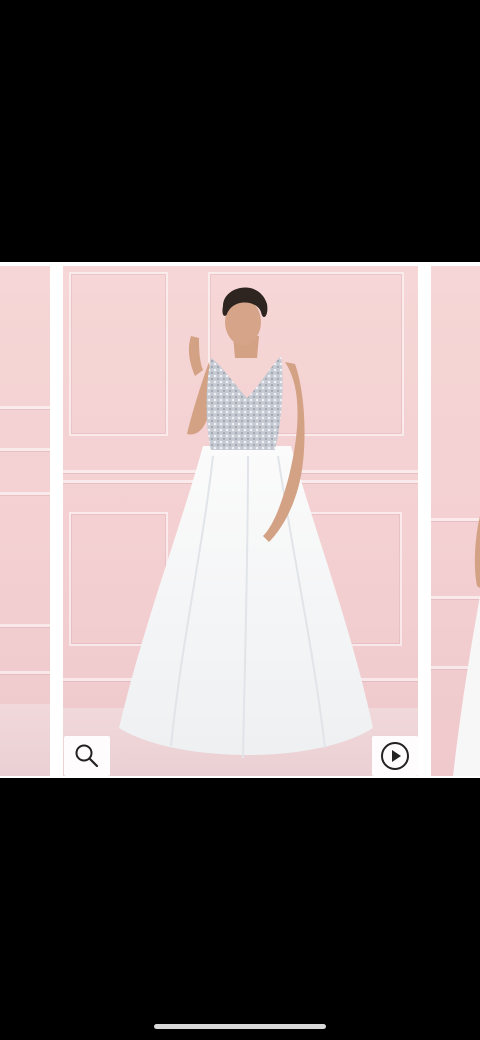 The width and height of the screenshot is (480, 1040). I want to click on previous-slide, so click(25, 521).